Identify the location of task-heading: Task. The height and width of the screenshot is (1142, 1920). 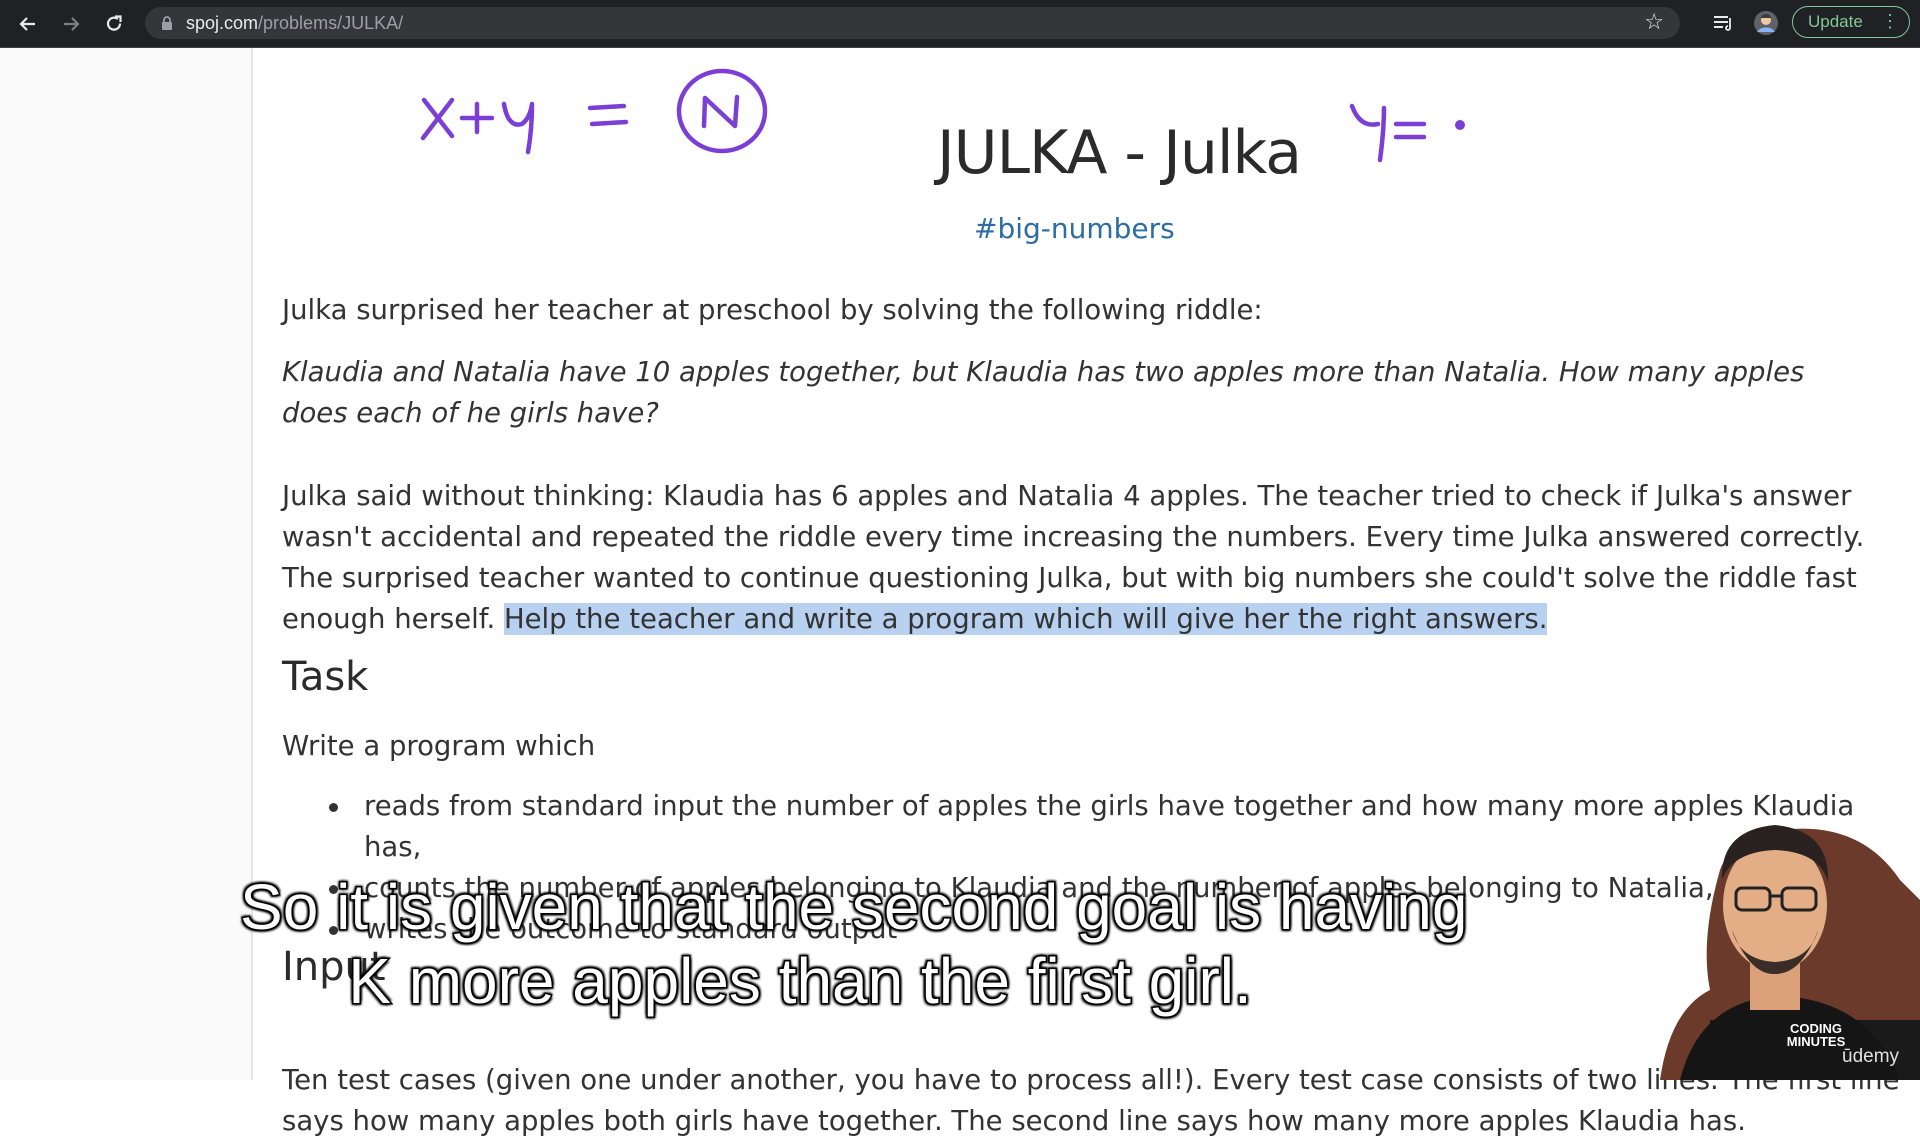
(325, 677).